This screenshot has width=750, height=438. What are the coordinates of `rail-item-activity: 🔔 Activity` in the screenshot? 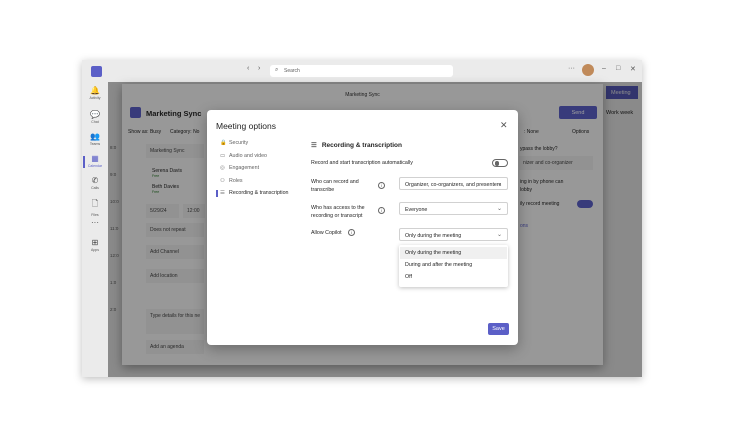 It's located at (95, 93).